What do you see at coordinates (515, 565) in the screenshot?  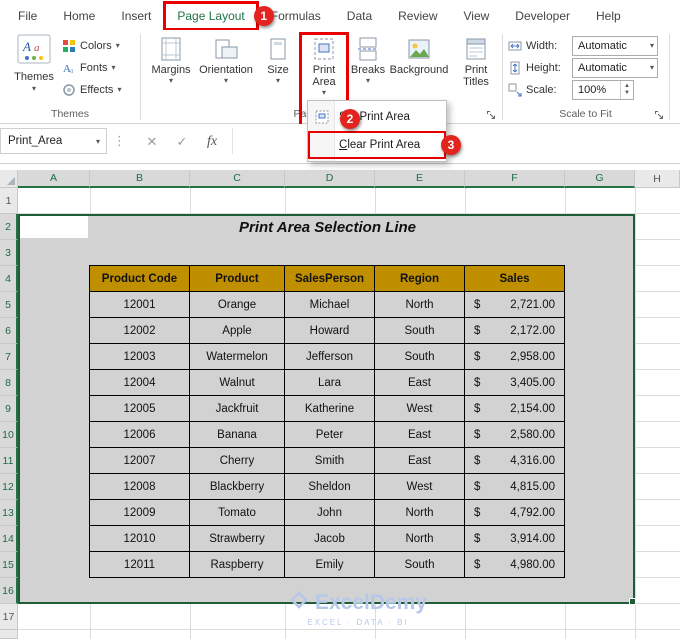 I see `cell-sales: $4,980.00` at bounding box center [515, 565].